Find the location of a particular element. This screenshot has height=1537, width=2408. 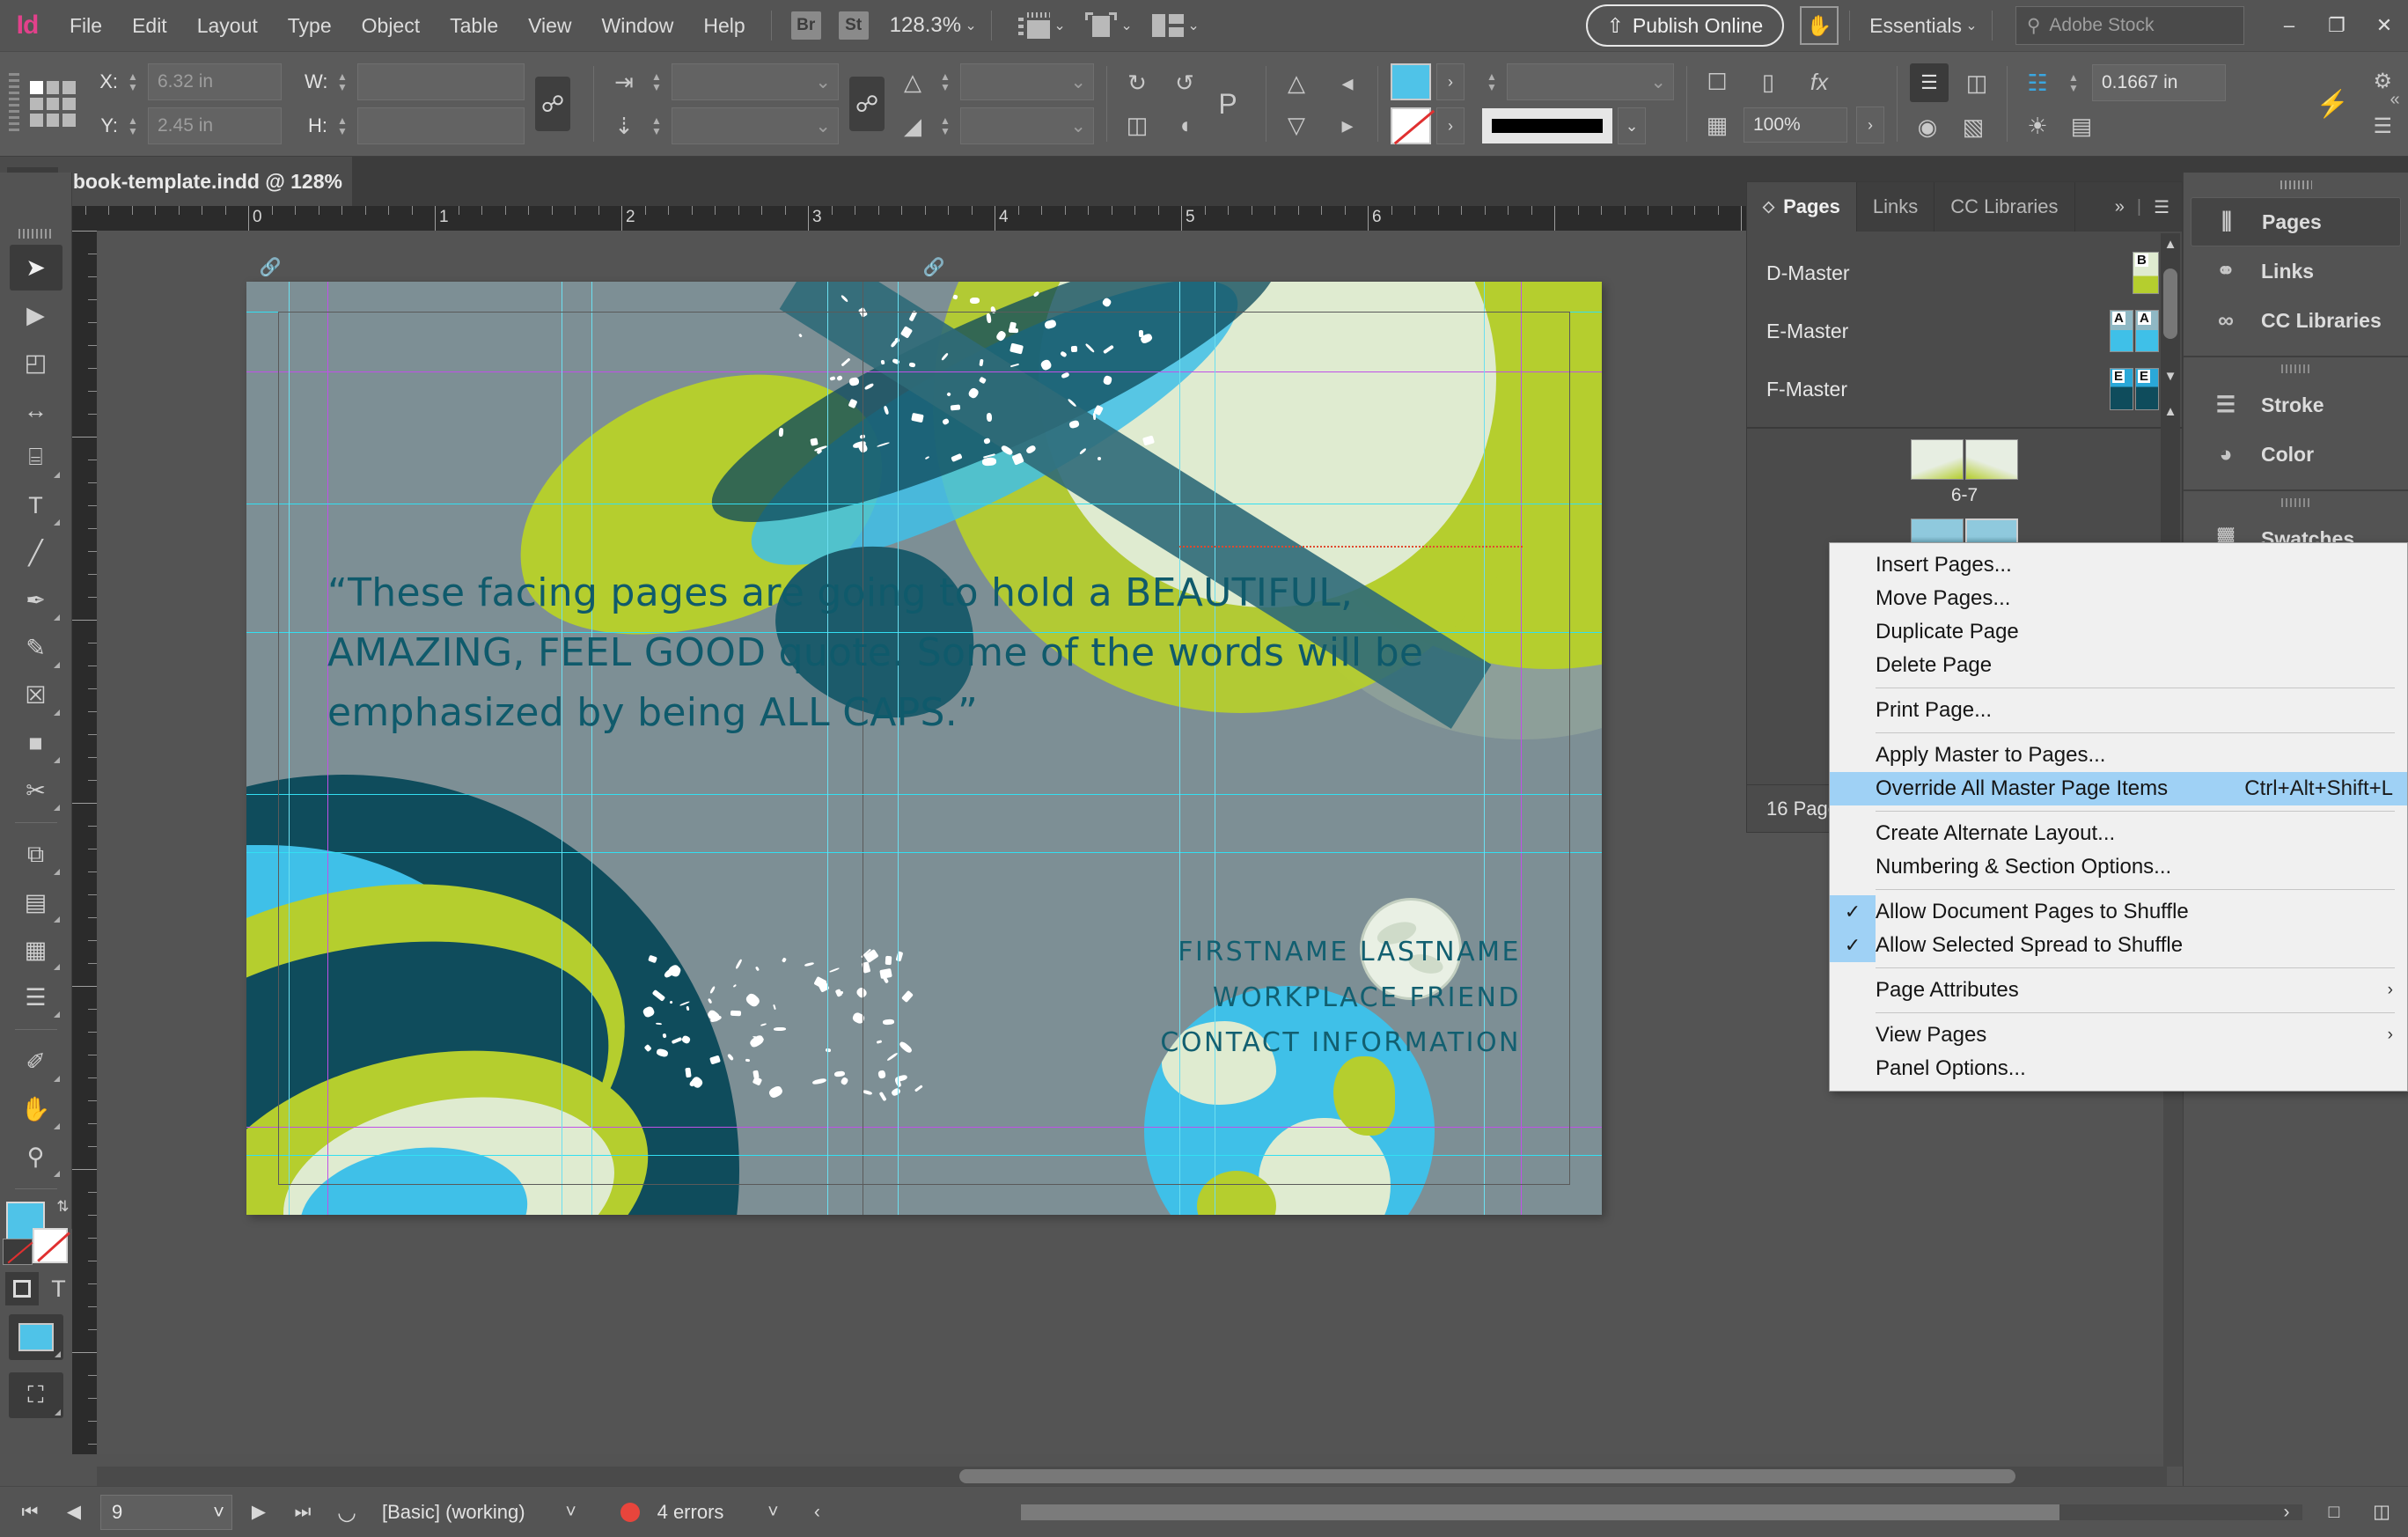

touch-workspace-icon: ✋ is located at coordinates (1819, 26).